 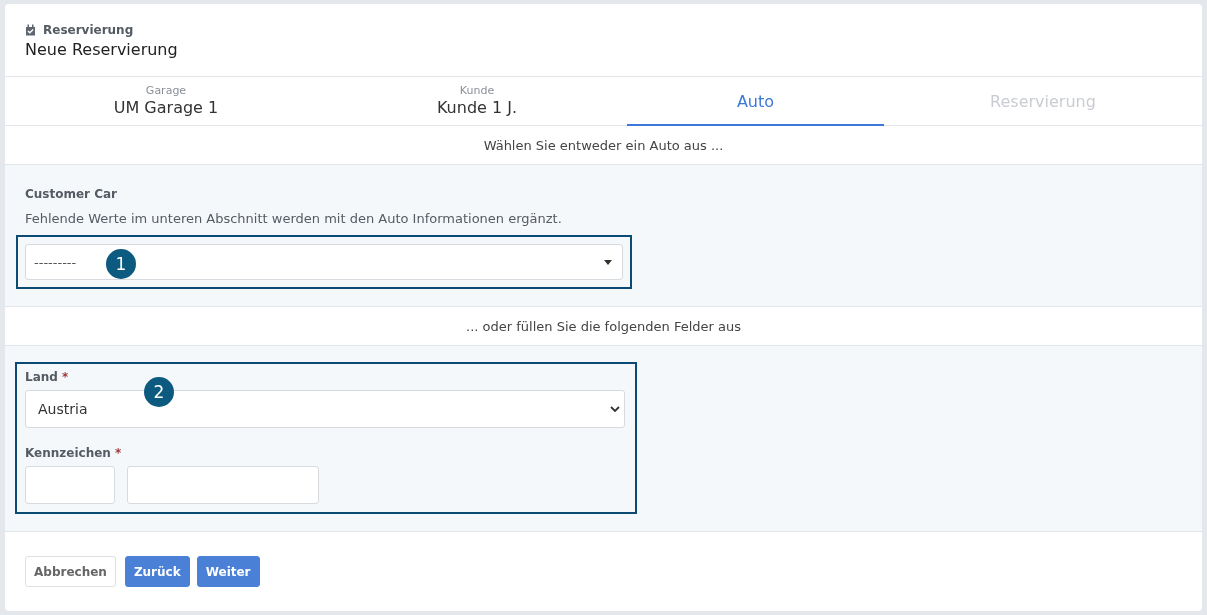 What do you see at coordinates (228, 571) in the screenshot?
I see `nav-button: Weiter` at bounding box center [228, 571].